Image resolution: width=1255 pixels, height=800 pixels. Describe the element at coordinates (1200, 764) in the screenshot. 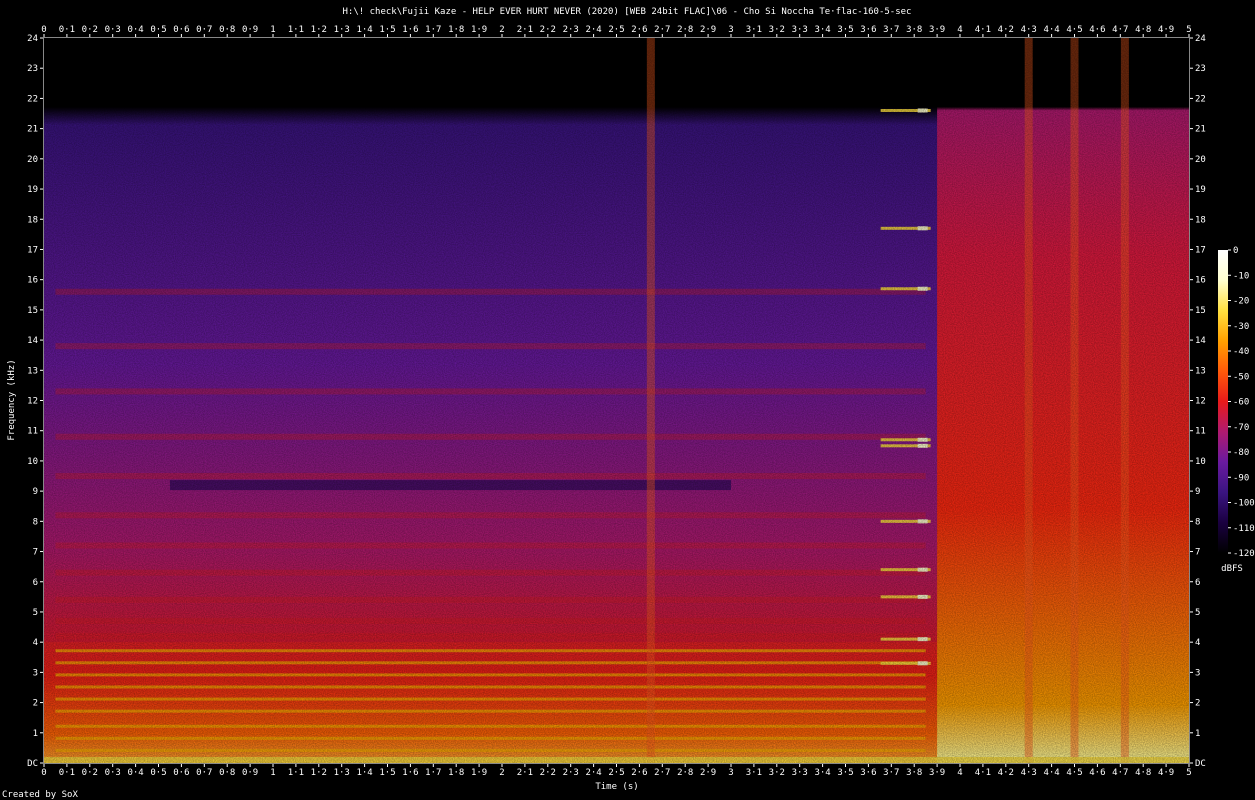

I see `y-tick-label: DC` at that location.